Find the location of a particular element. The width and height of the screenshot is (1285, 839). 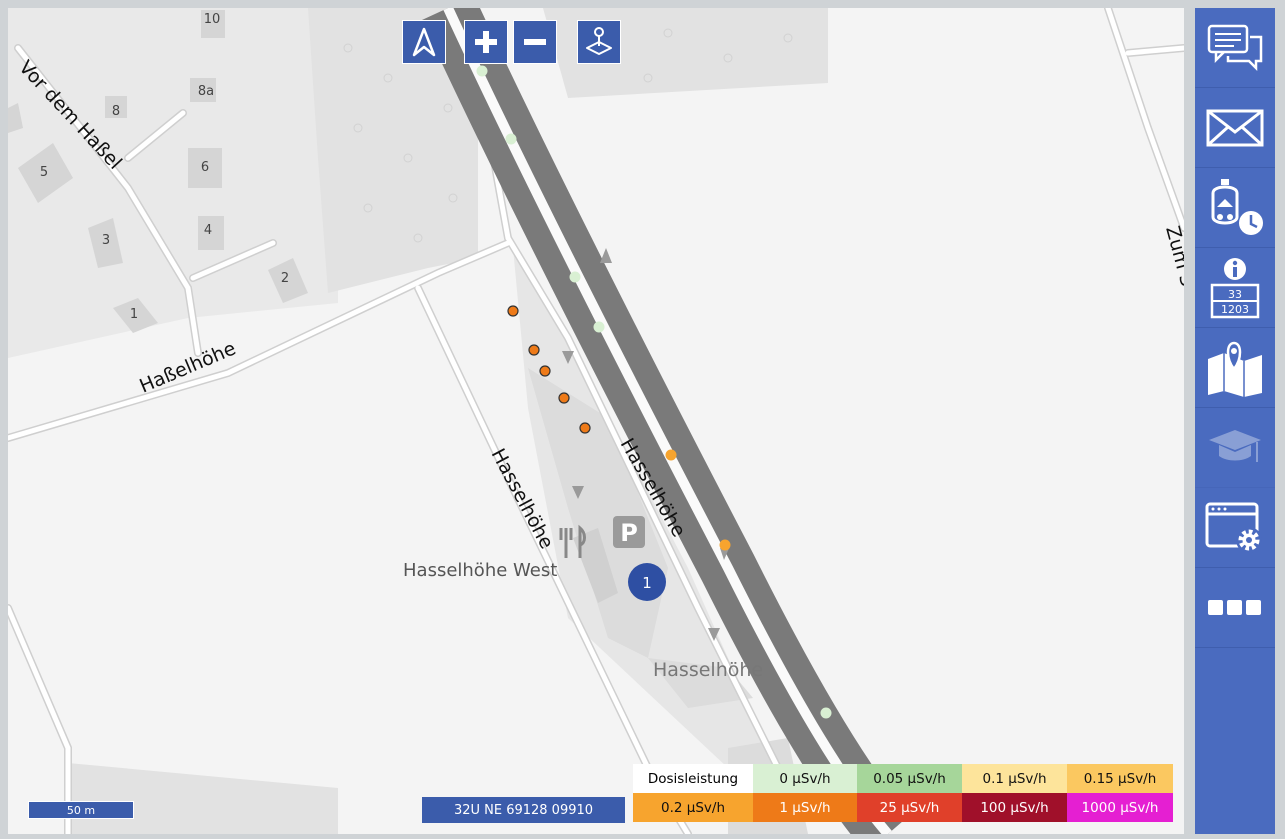

north-arrow-button is located at coordinates (424, 42).